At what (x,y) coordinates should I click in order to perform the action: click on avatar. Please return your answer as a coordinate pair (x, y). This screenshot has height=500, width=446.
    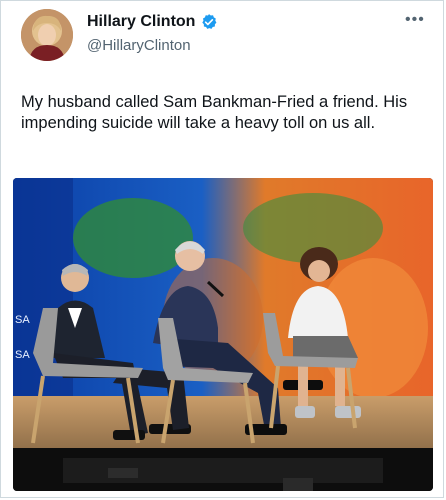
    Looking at the image, I should click on (47, 35).